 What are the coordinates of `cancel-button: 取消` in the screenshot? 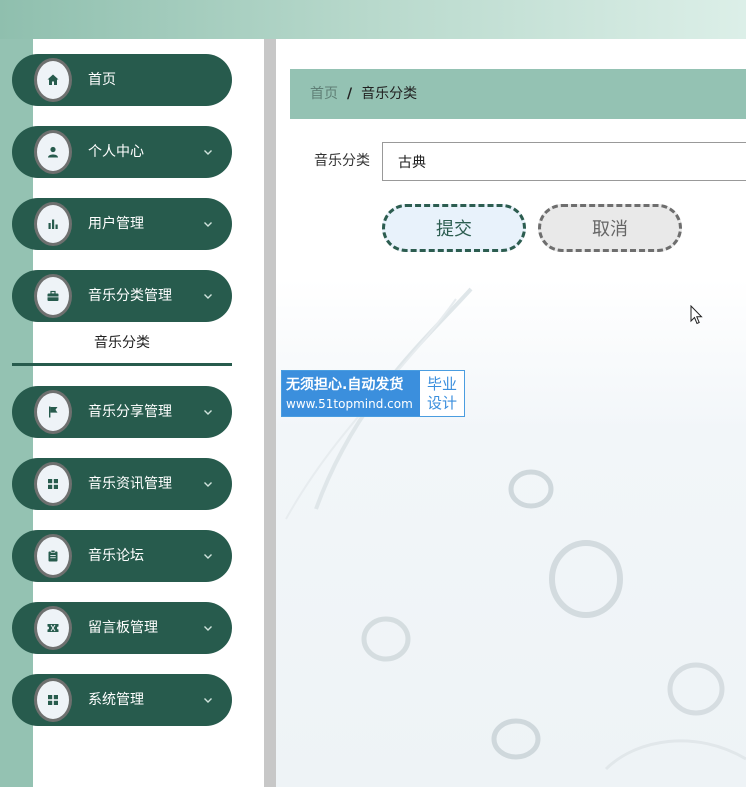 It's located at (610, 228).